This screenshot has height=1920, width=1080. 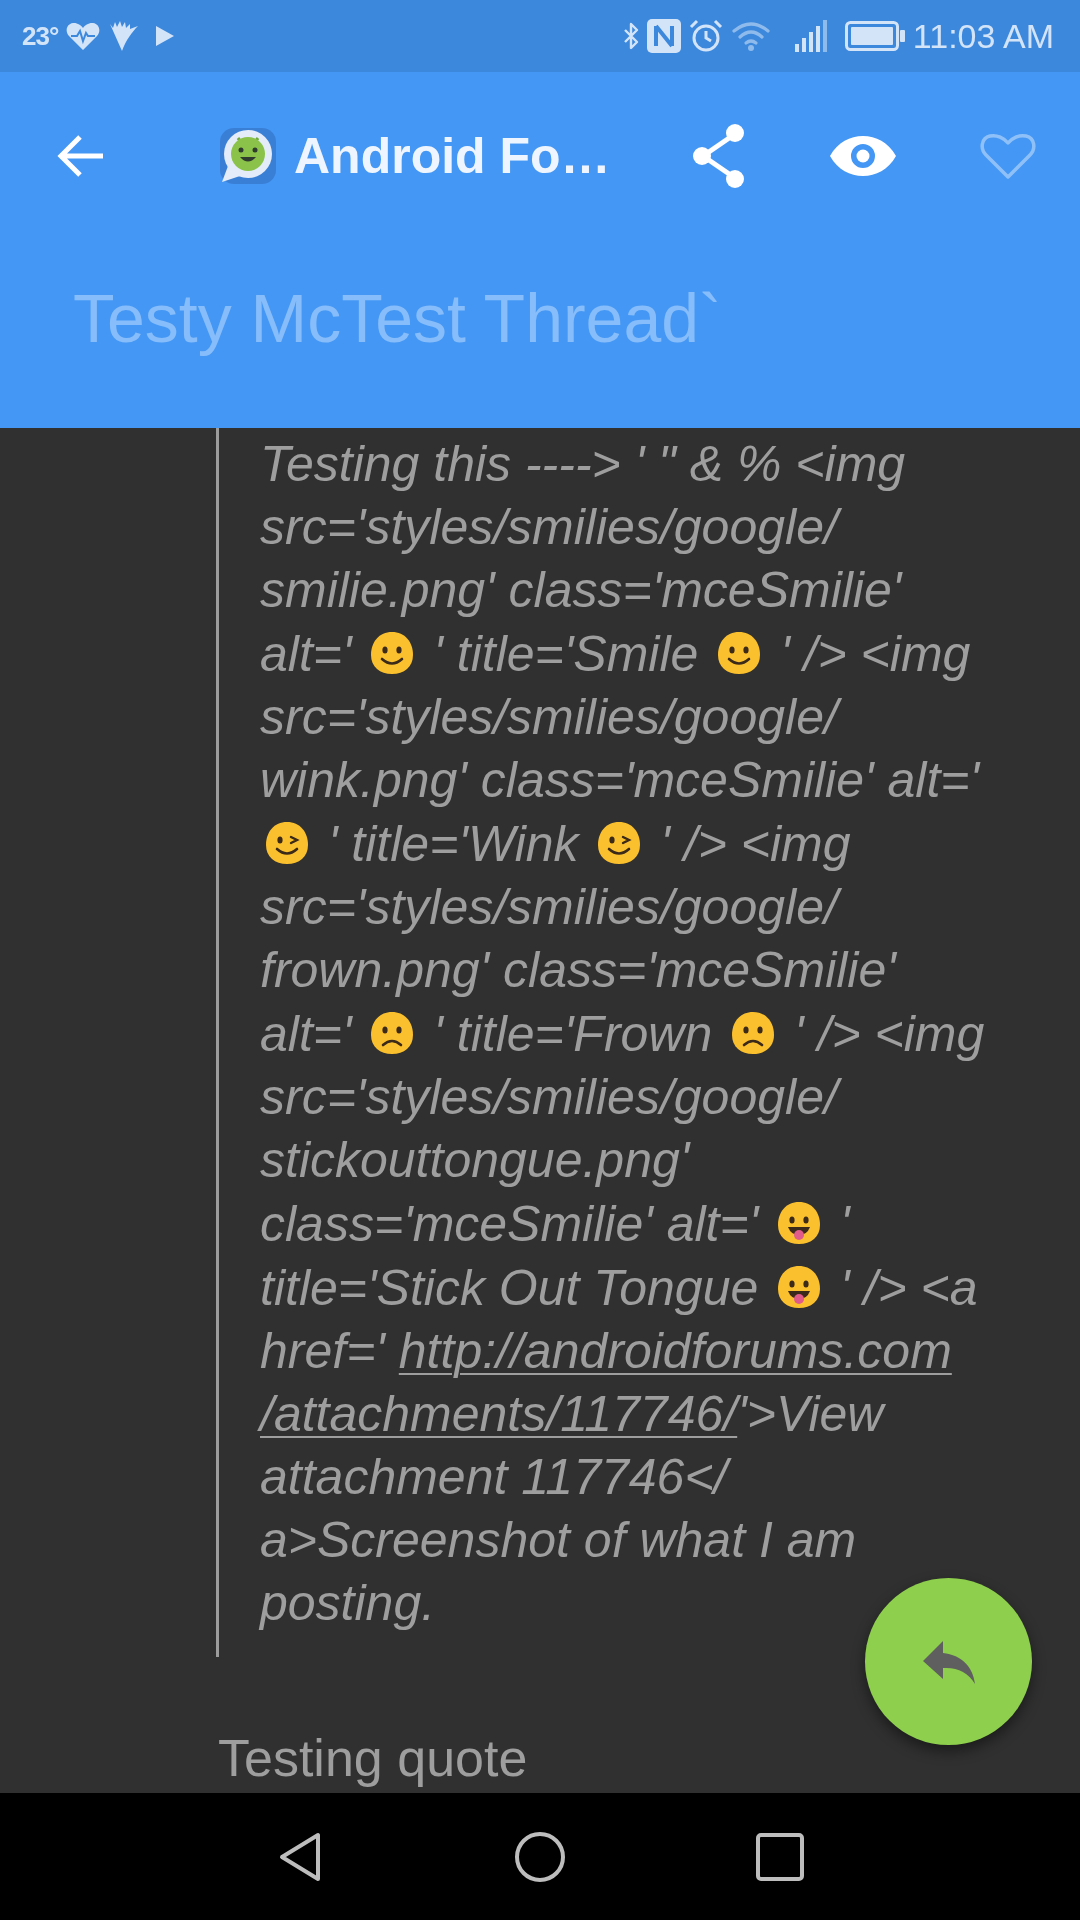 I want to click on heart-pulse-icon, so click(x=83, y=36).